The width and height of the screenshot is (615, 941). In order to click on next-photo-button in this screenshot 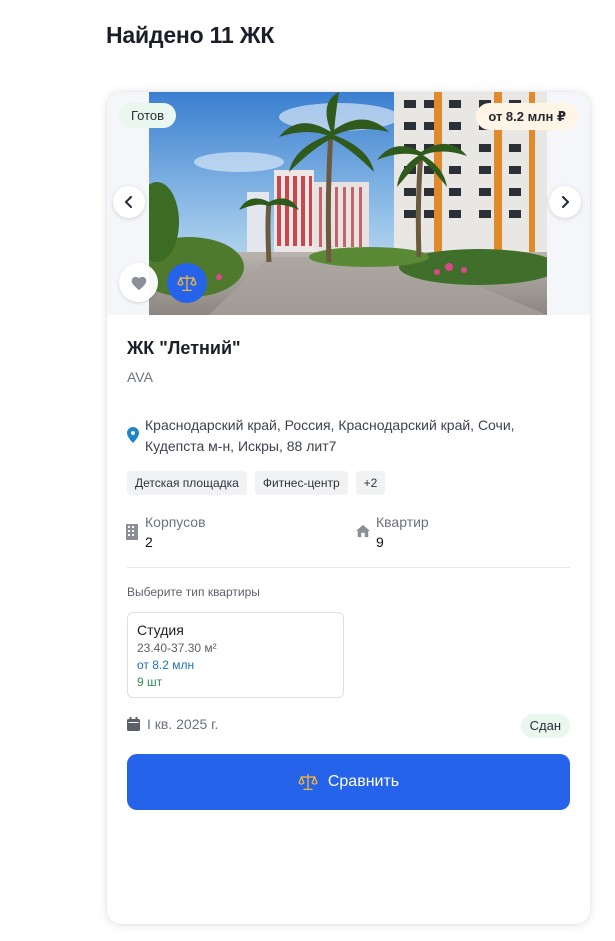, I will do `click(565, 202)`.